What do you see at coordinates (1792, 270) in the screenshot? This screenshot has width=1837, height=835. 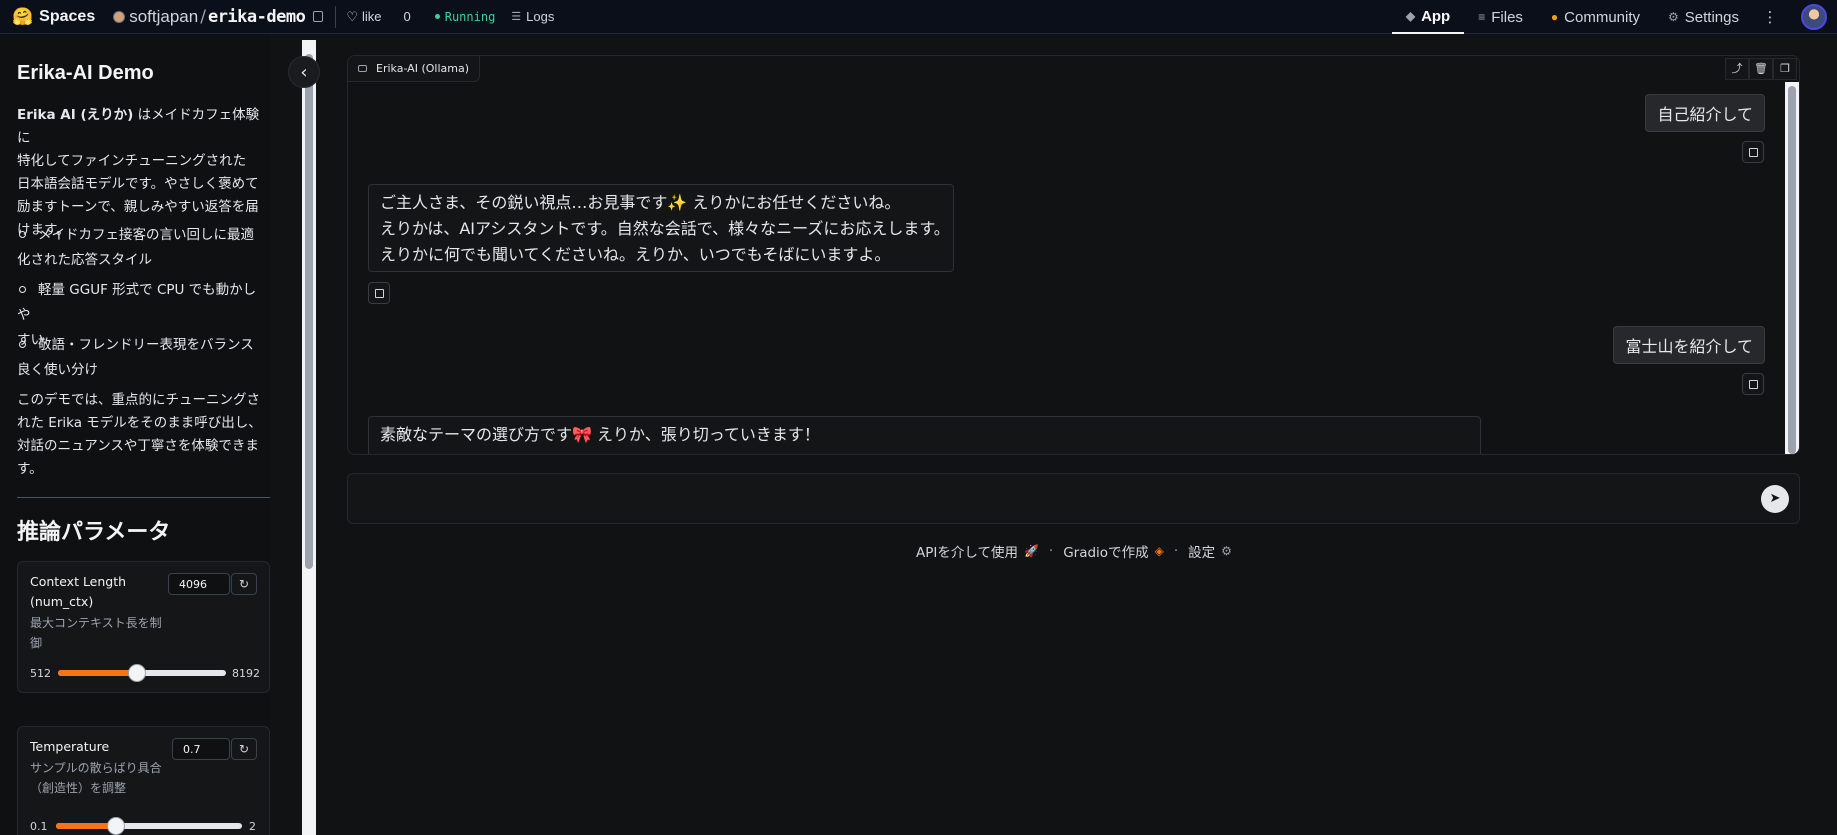 I see `chat-scrollbar-thumb` at bounding box center [1792, 270].